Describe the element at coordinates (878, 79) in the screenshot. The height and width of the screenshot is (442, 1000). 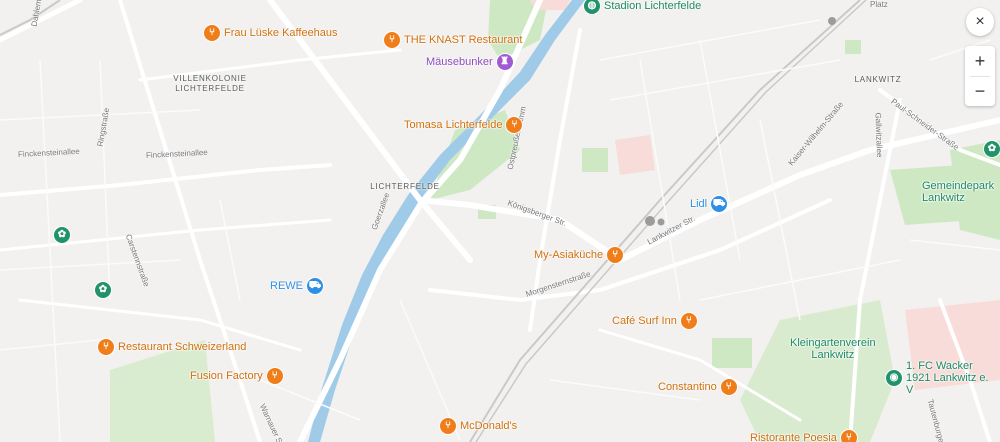
I see `area-label-lankwitz: LANKWITZ` at that location.